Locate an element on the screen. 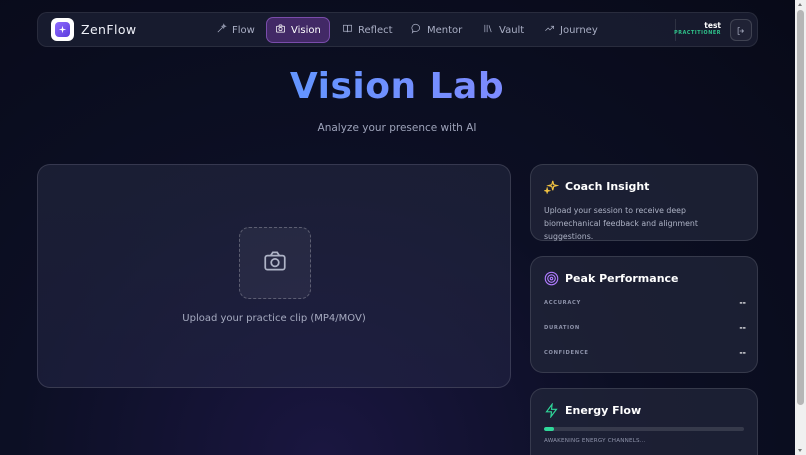 The height and width of the screenshot is (455, 806). logo is located at coordinates (62, 29).